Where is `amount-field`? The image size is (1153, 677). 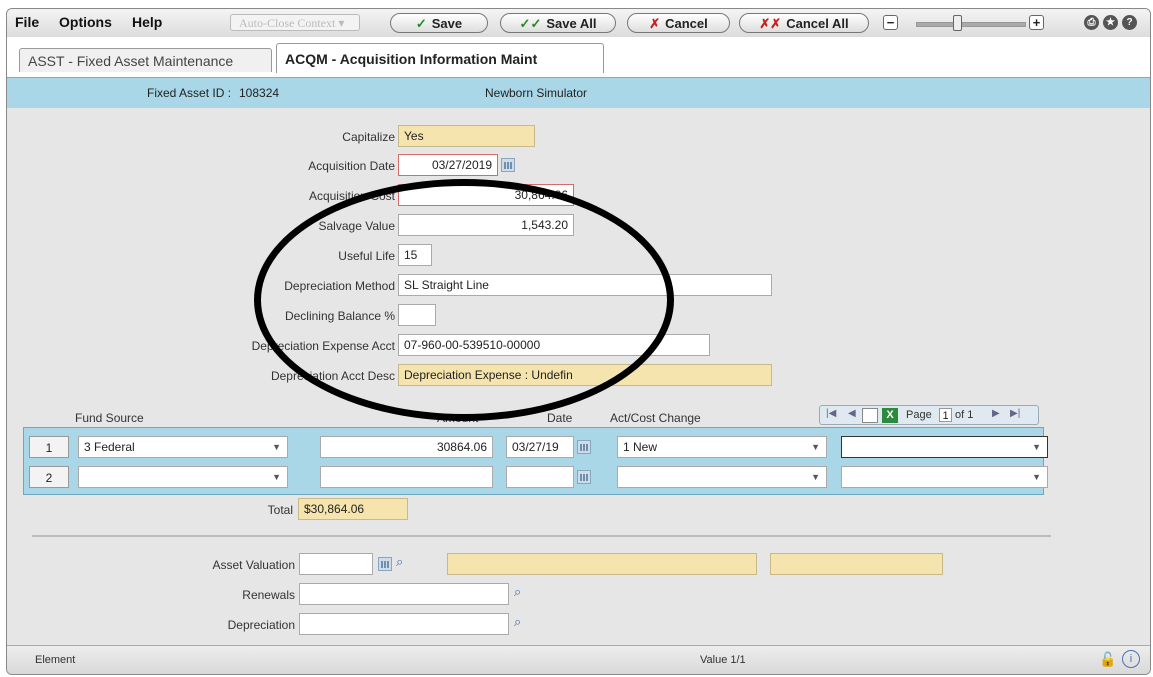
amount-field is located at coordinates (406, 477).